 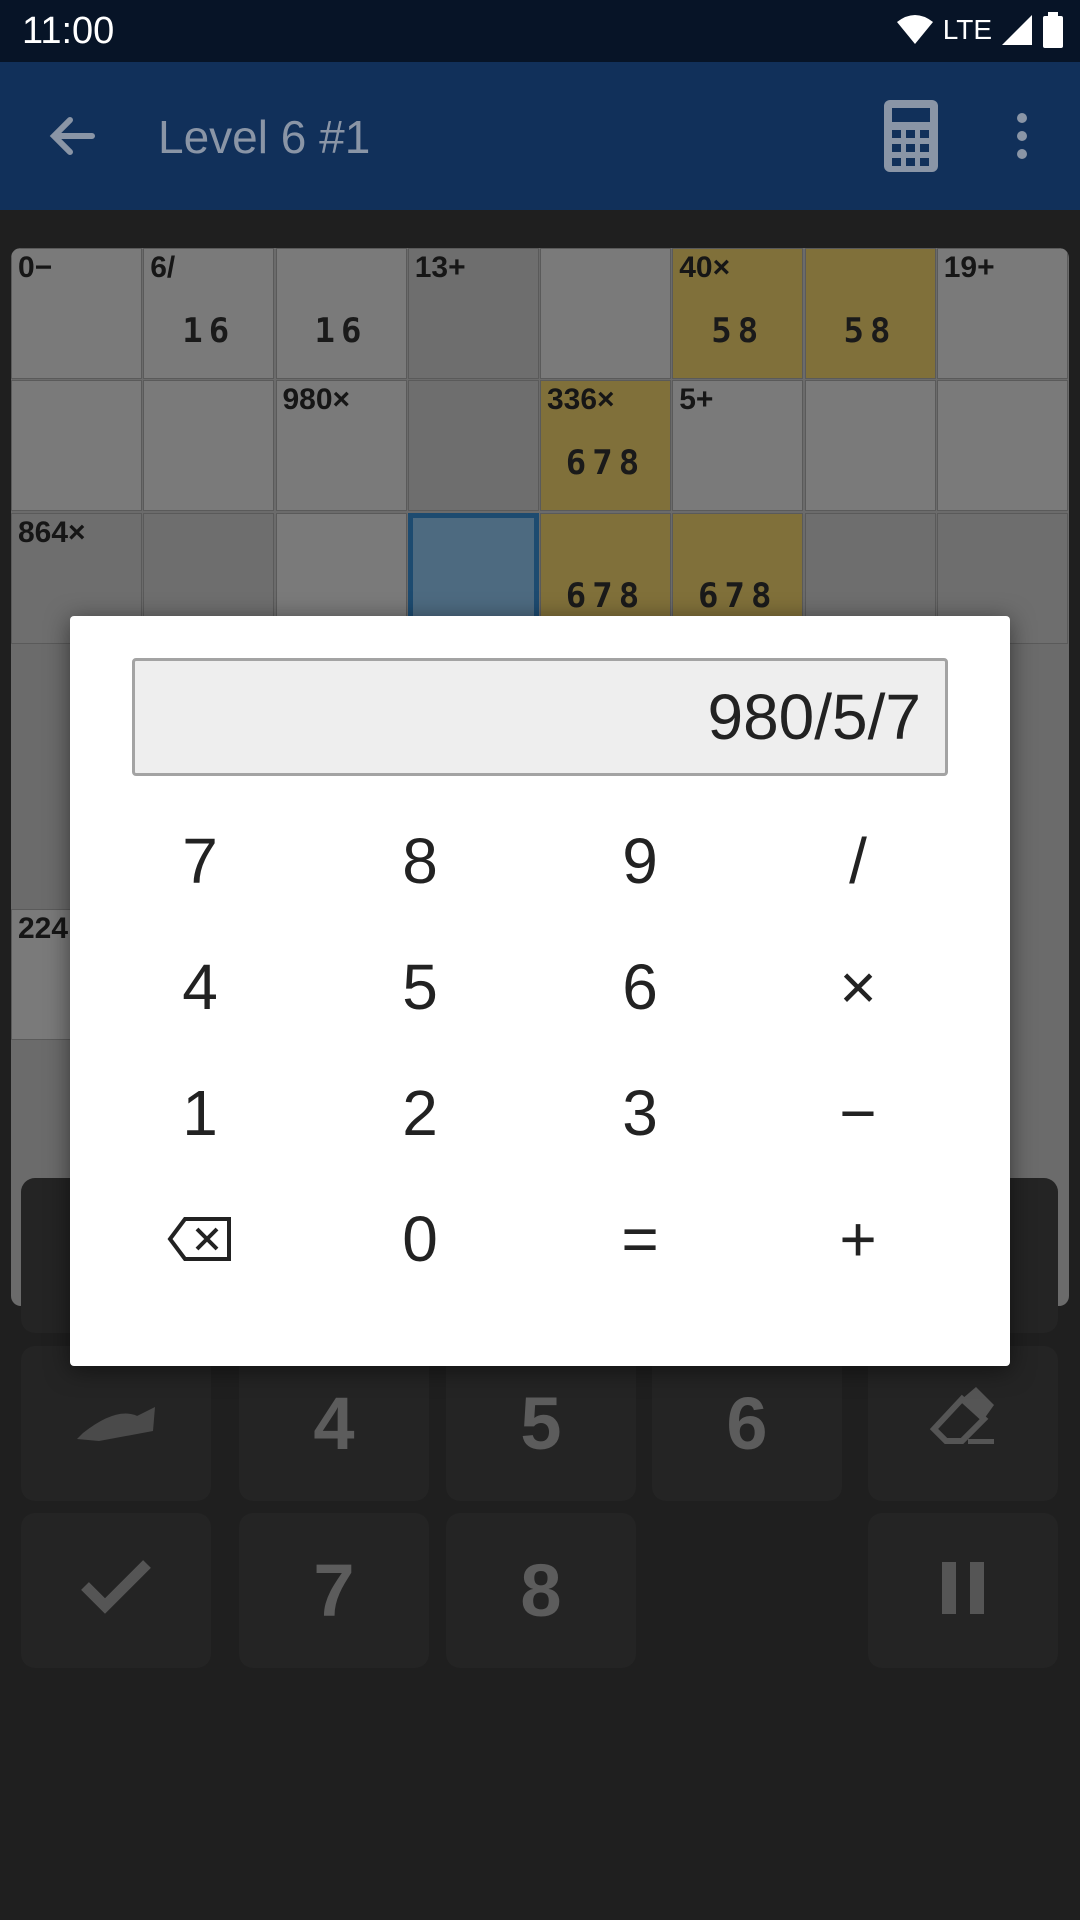 I want to click on backspace-icon, so click(x=199, y=1239).